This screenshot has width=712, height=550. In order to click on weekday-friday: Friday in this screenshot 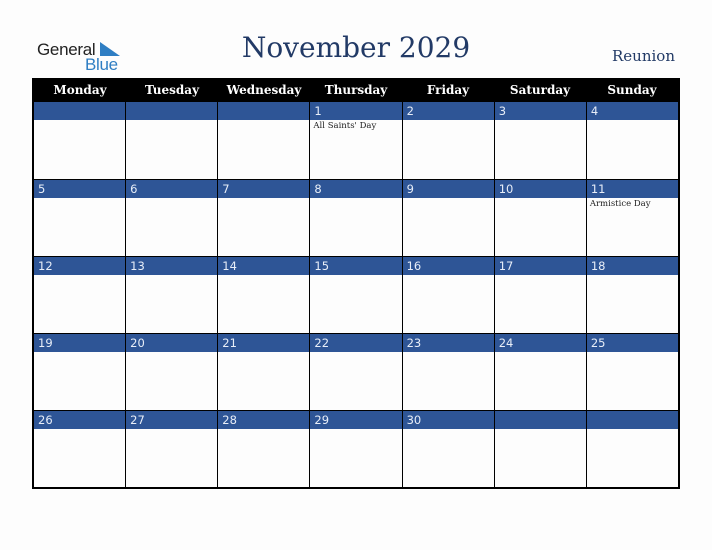, I will do `click(448, 90)`.